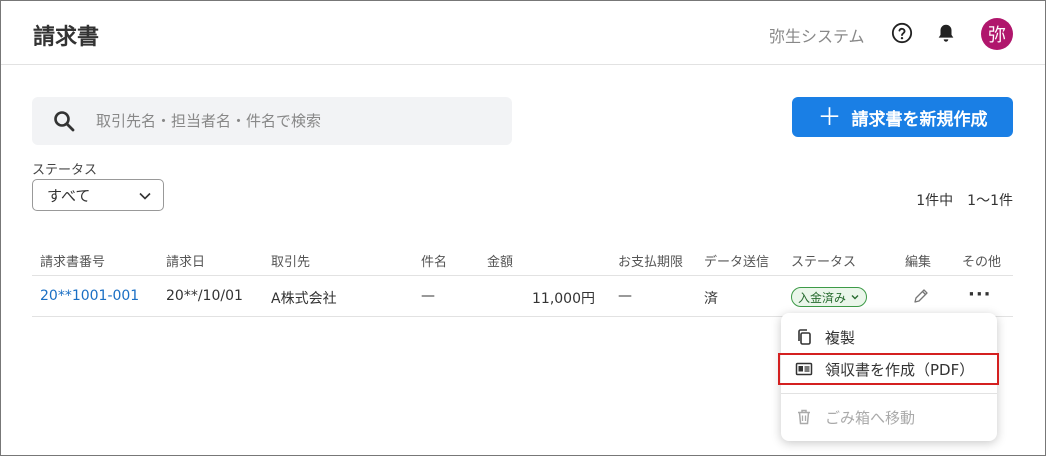 The image size is (1046, 456). Describe the element at coordinates (840, 337) in the screenshot. I see `menu-item-copy-label: 複製` at that location.